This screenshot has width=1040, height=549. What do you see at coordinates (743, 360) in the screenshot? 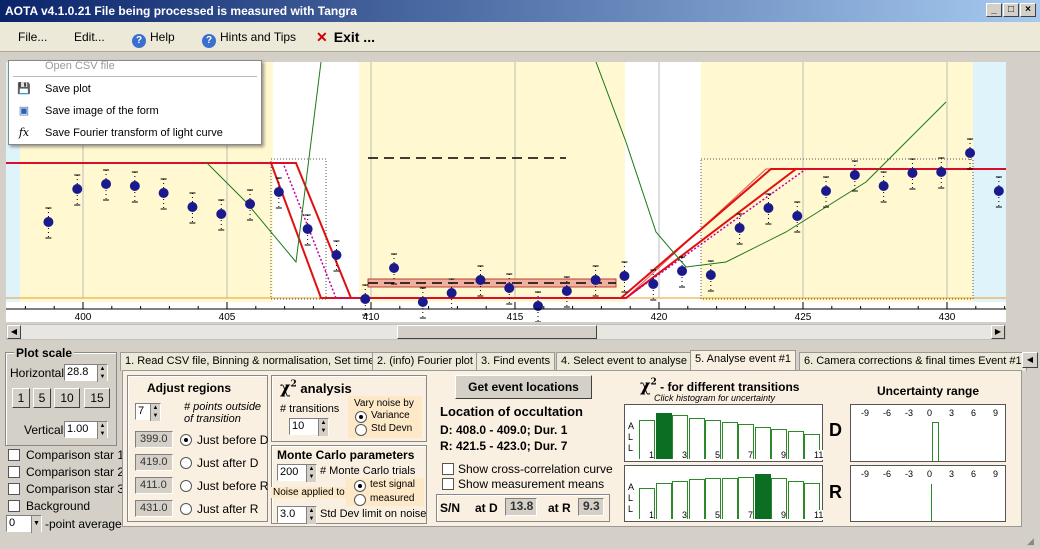
I see `tab-analyse-event: 5. Analyse event #1` at bounding box center [743, 360].